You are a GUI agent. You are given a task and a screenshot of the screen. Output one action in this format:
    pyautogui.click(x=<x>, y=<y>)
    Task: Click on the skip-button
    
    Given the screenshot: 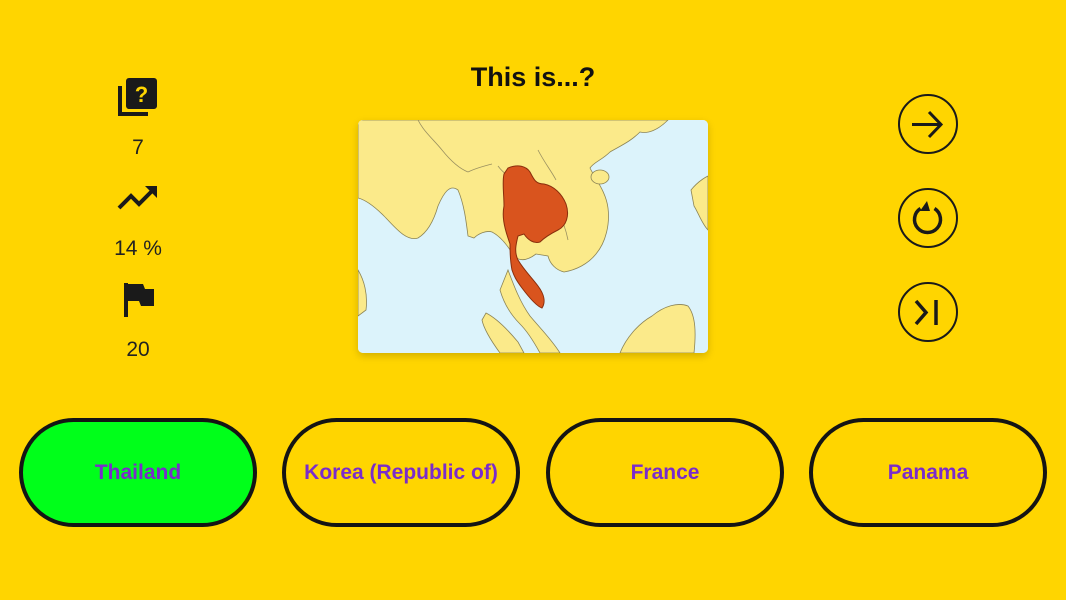 What is the action you would take?
    pyautogui.click(x=928, y=312)
    